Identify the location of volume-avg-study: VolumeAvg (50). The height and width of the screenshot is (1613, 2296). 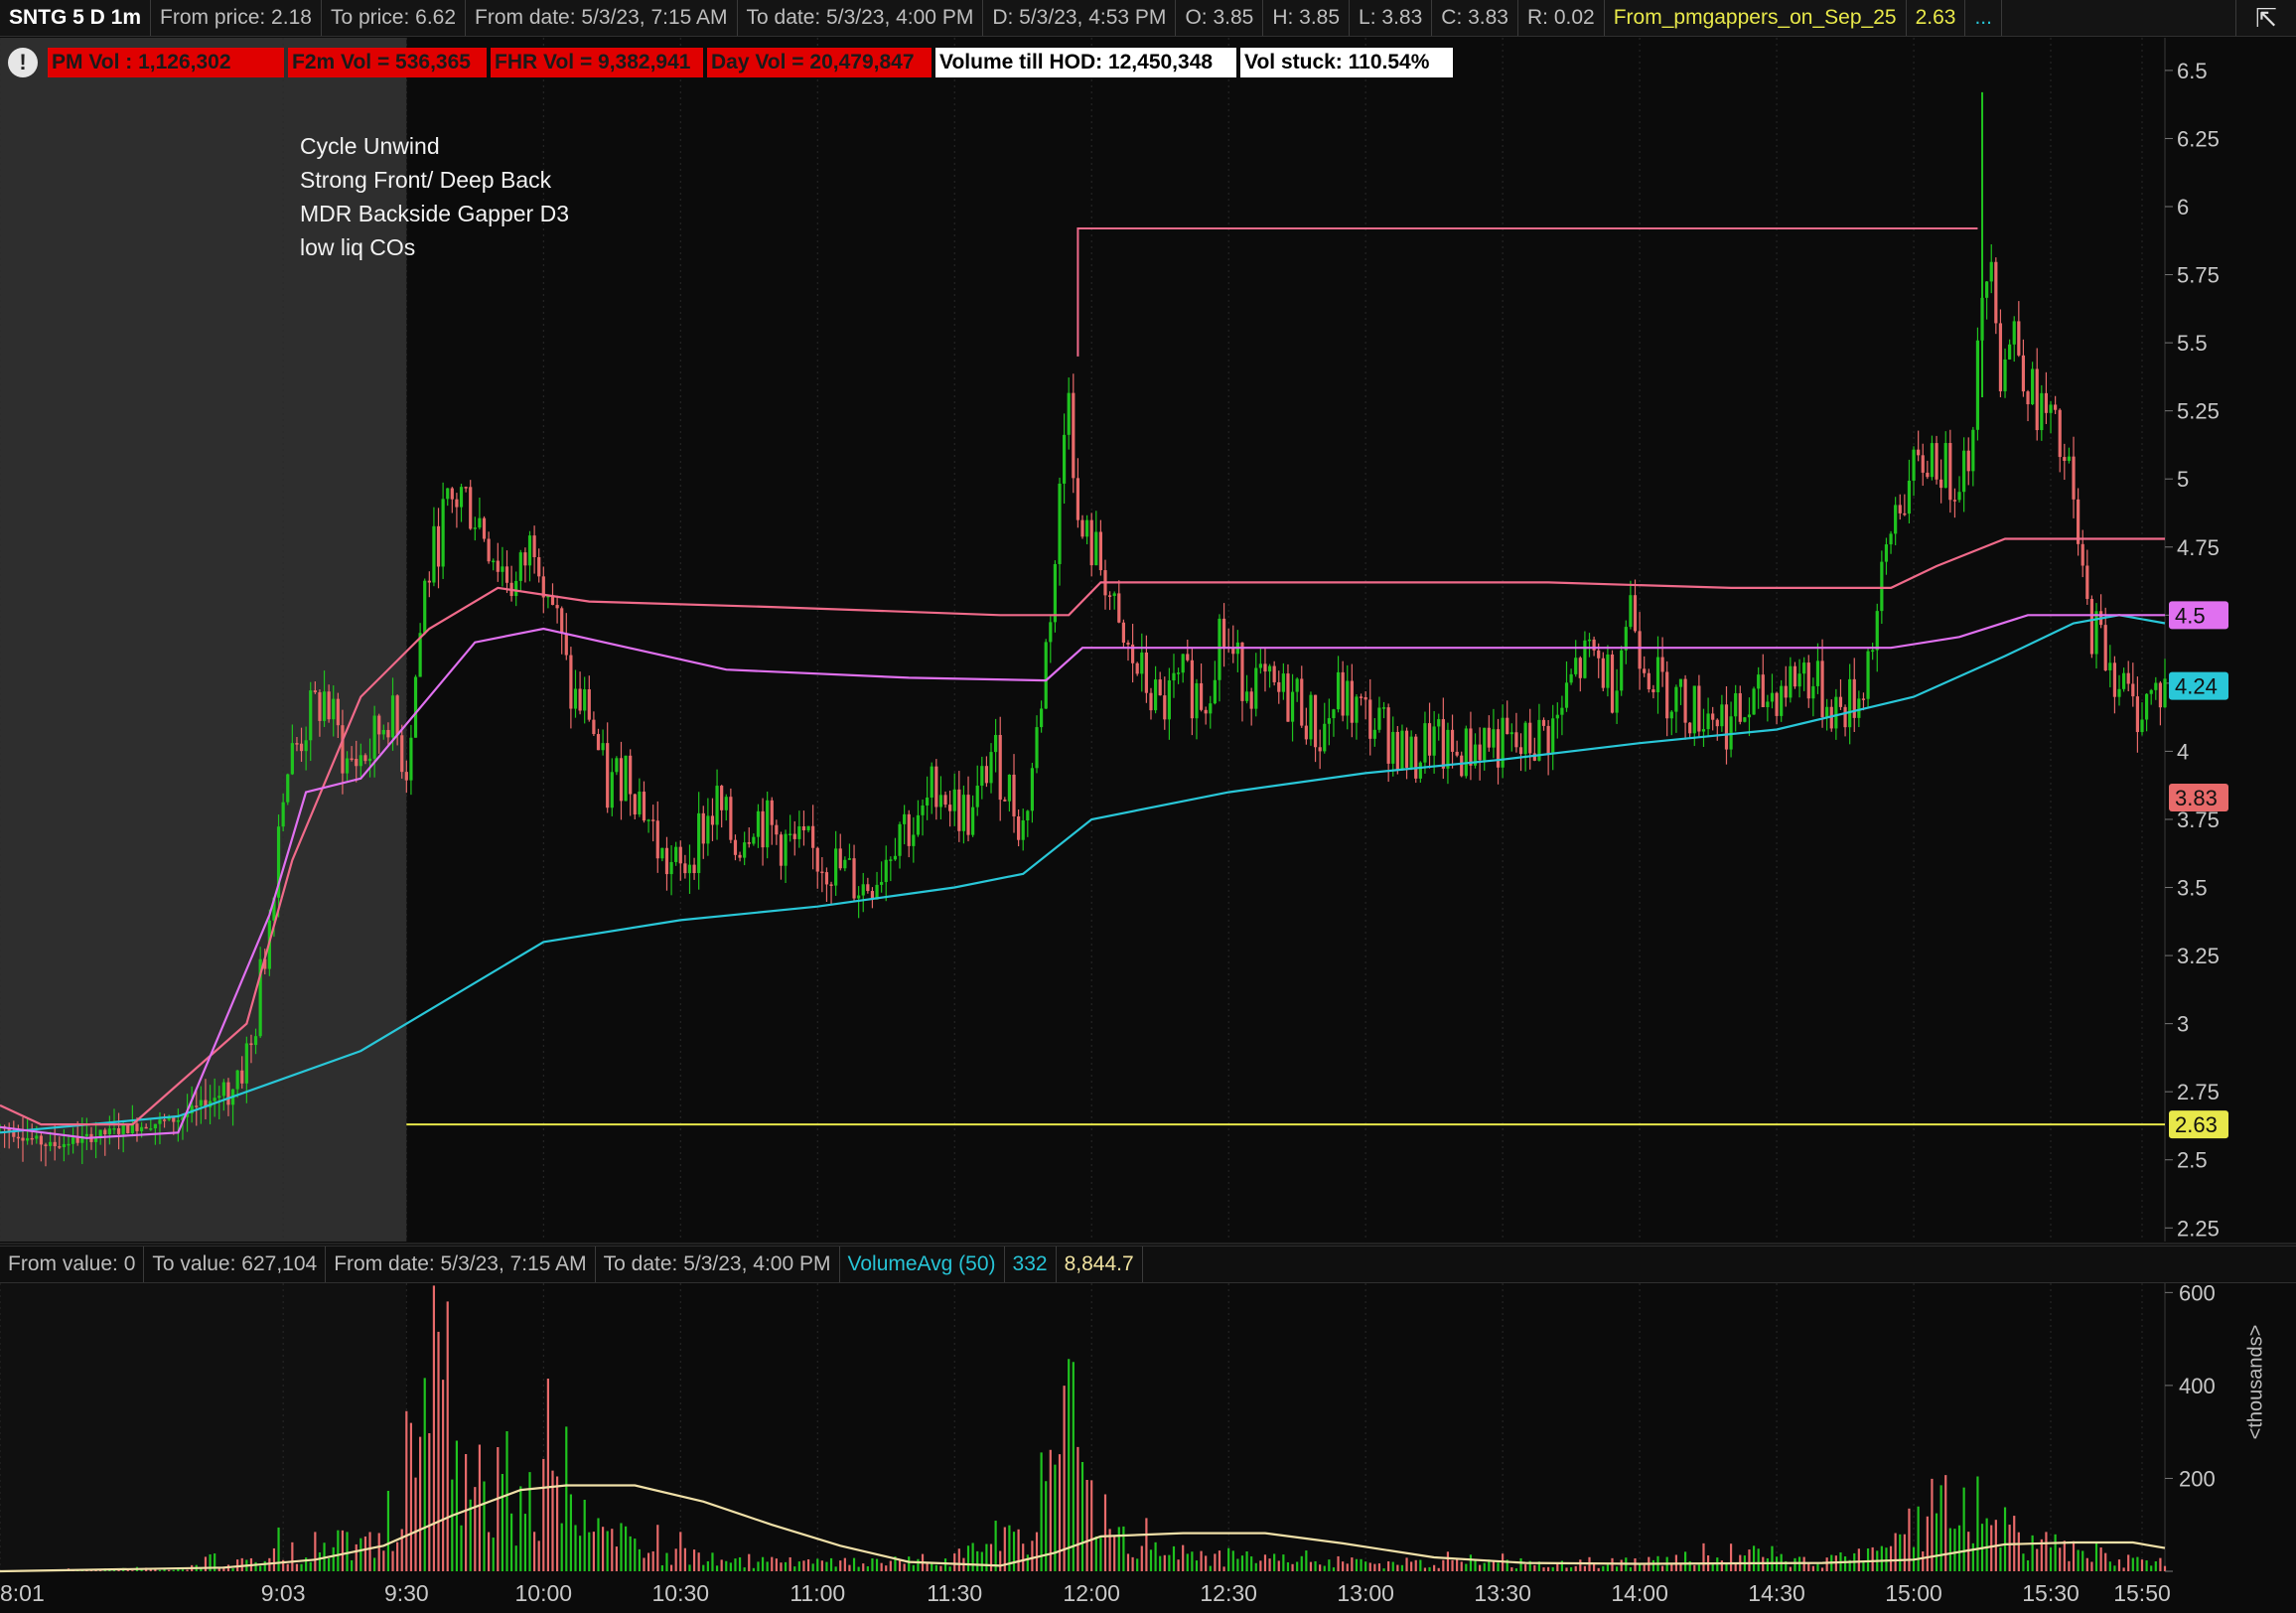
(922, 1264).